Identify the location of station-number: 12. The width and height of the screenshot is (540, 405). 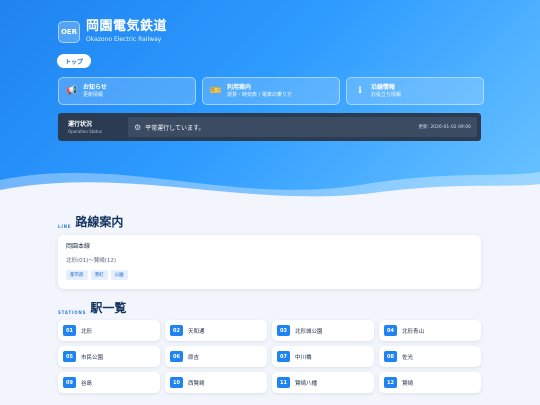
(390, 382).